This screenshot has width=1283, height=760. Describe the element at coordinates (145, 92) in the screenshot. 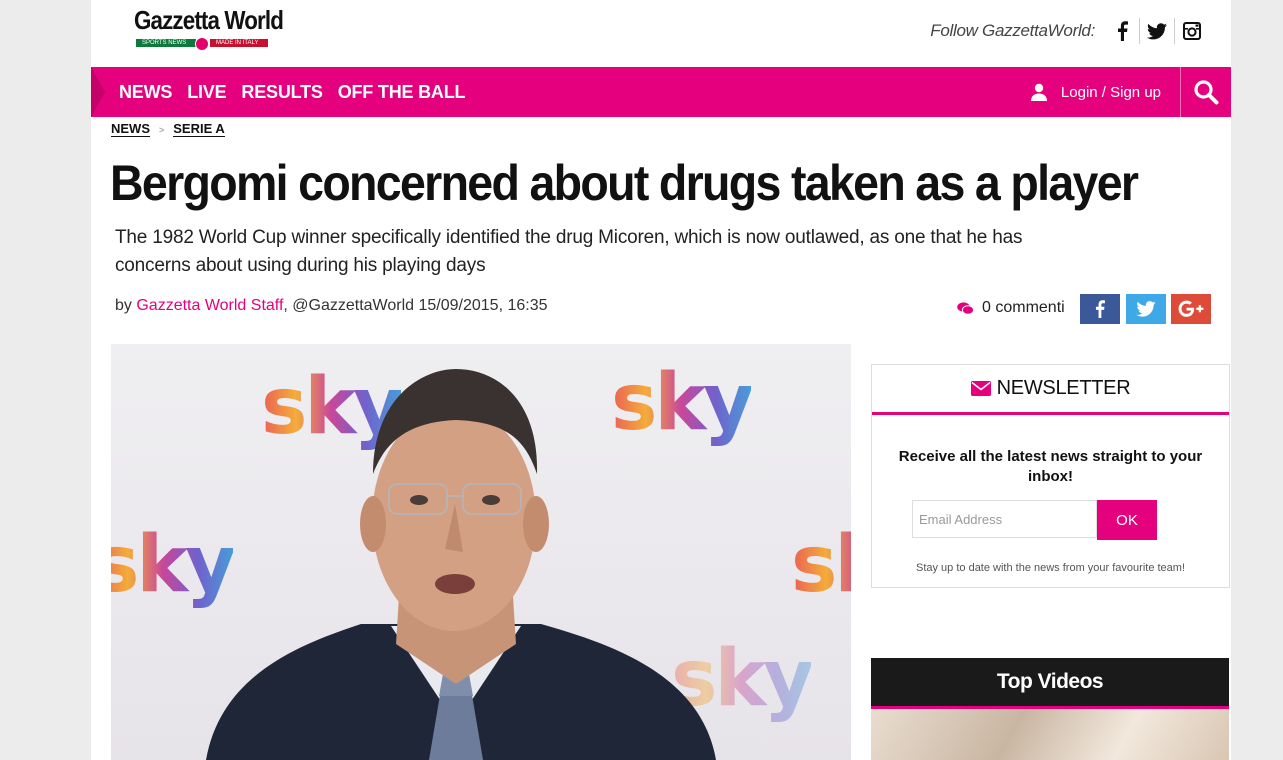

I see `nav-item-news: NEWS` at that location.